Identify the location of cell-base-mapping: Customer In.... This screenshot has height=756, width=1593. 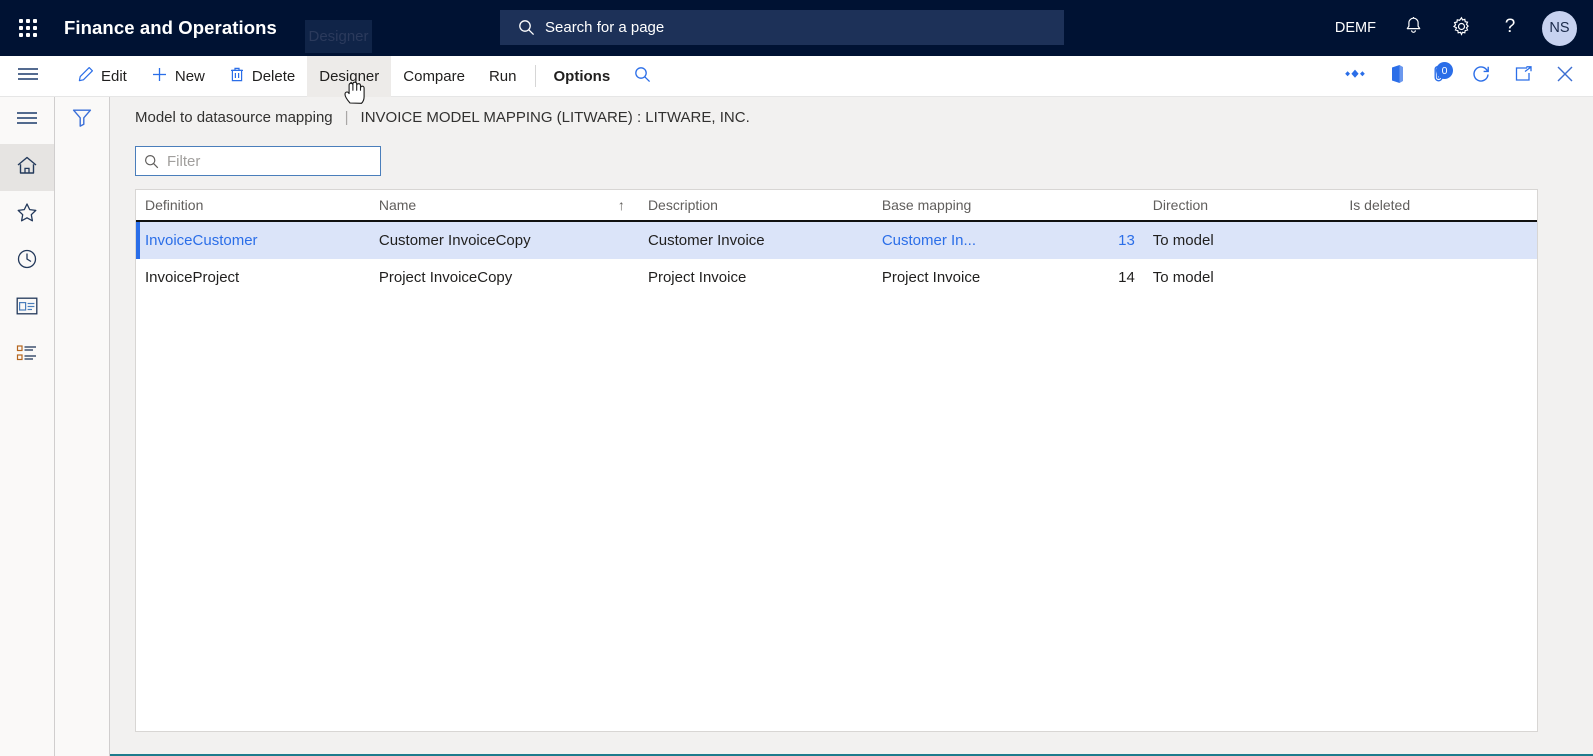
(990, 240).